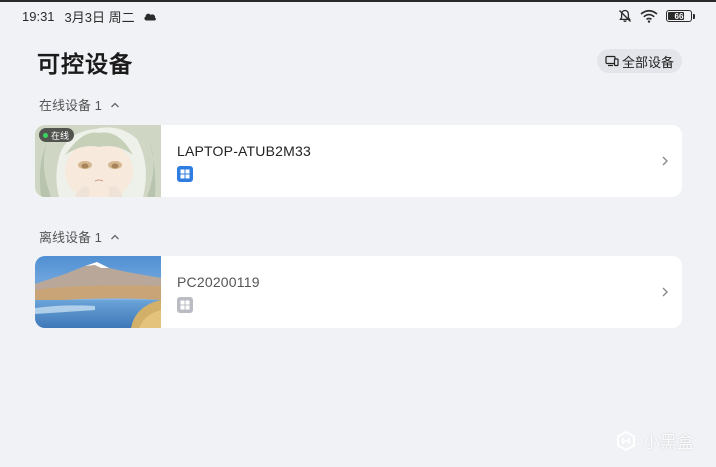 The height and width of the screenshot is (467, 716). I want to click on battery-level: 66, so click(679, 16).